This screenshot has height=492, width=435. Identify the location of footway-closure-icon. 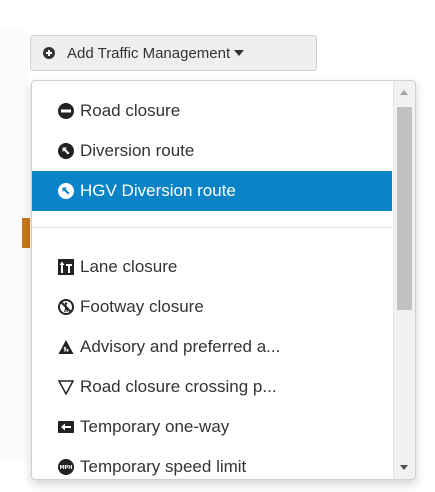
(66, 307).